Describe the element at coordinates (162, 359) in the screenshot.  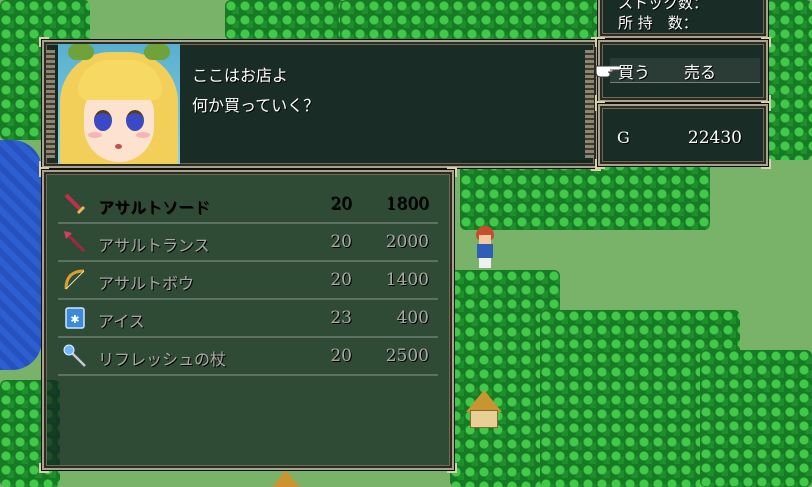
I see `item-name: リフレッシュの杖` at that location.